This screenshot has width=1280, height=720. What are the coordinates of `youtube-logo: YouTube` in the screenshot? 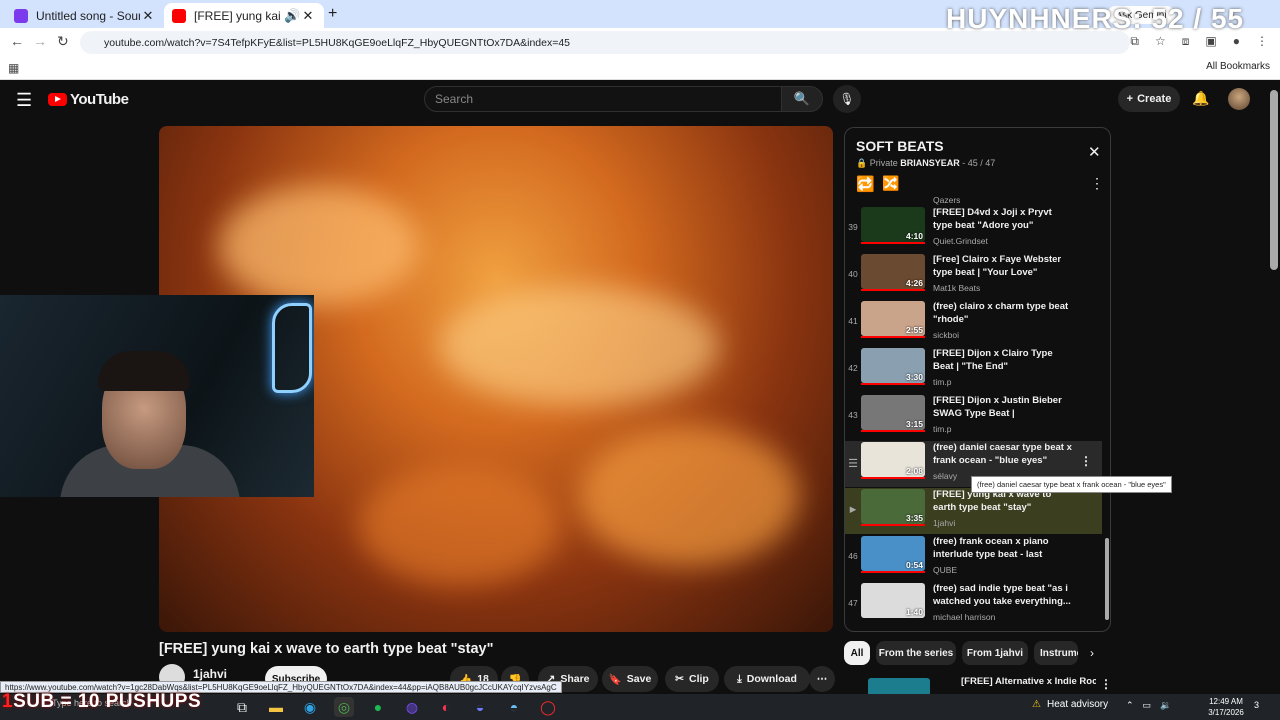 It's located at (88, 99).